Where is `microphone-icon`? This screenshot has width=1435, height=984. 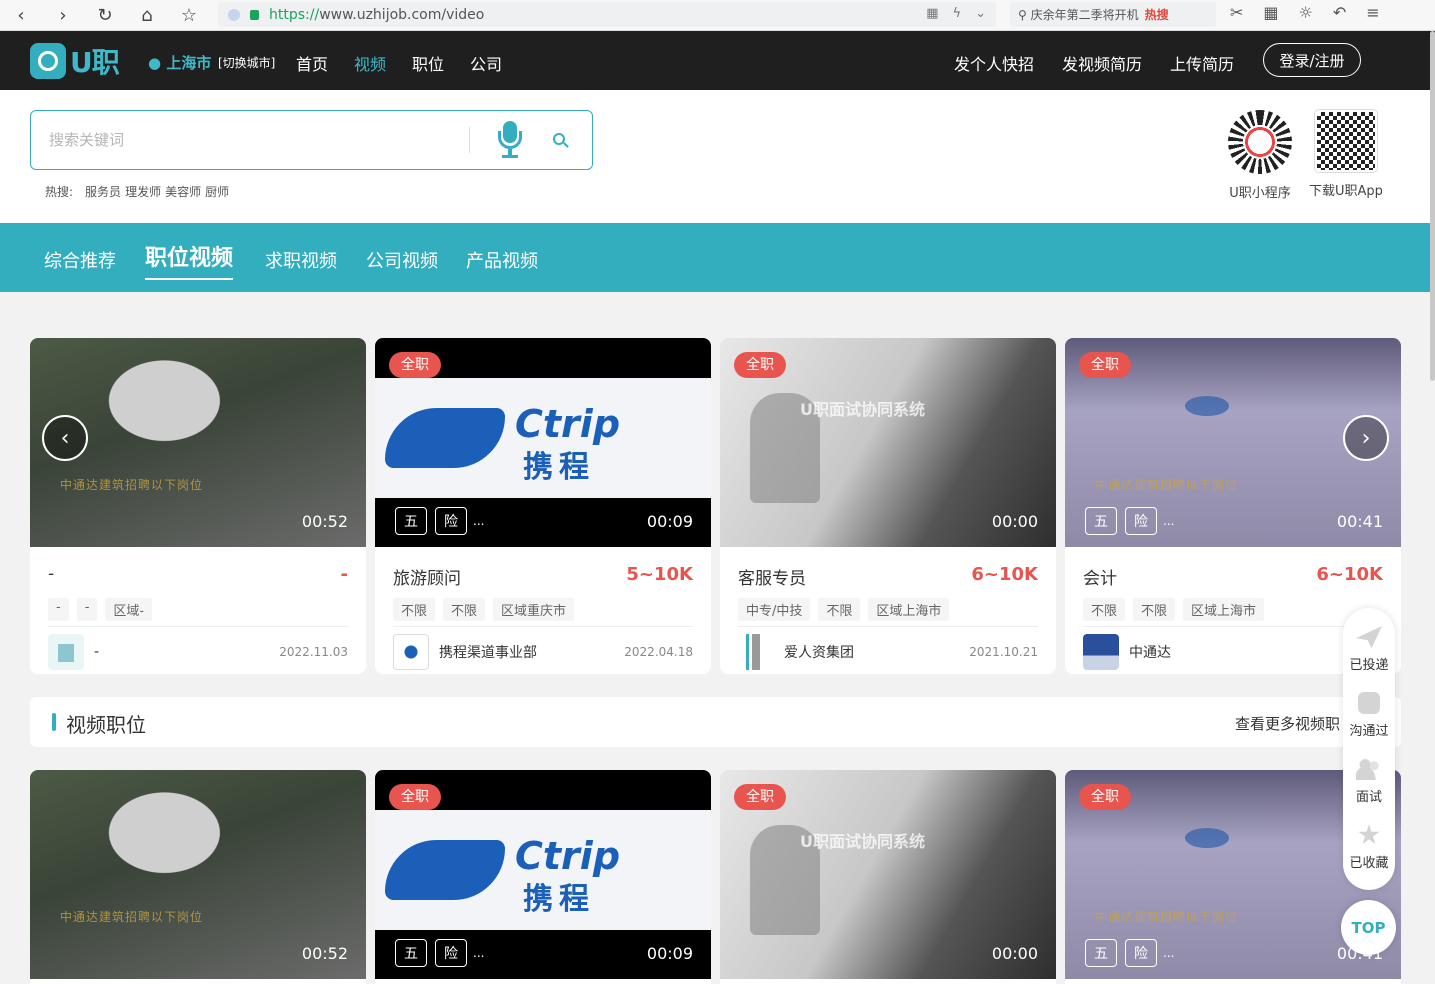
microphone-icon is located at coordinates (510, 141).